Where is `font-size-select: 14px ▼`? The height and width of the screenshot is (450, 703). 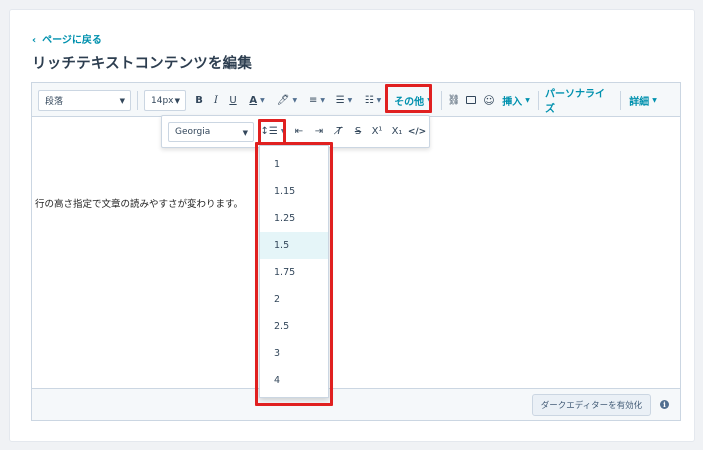 font-size-select: 14px ▼ is located at coordinates (165, 100).